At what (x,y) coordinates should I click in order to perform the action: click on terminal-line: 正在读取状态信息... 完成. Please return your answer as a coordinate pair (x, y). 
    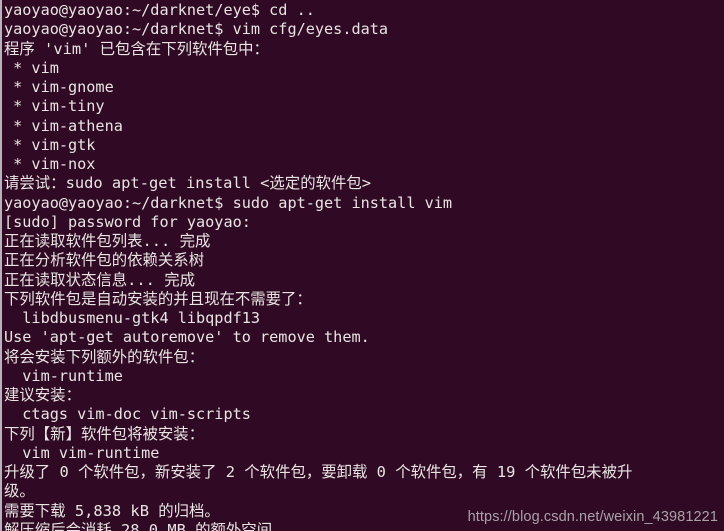
    Looking at the image, I should click on (99, 279).